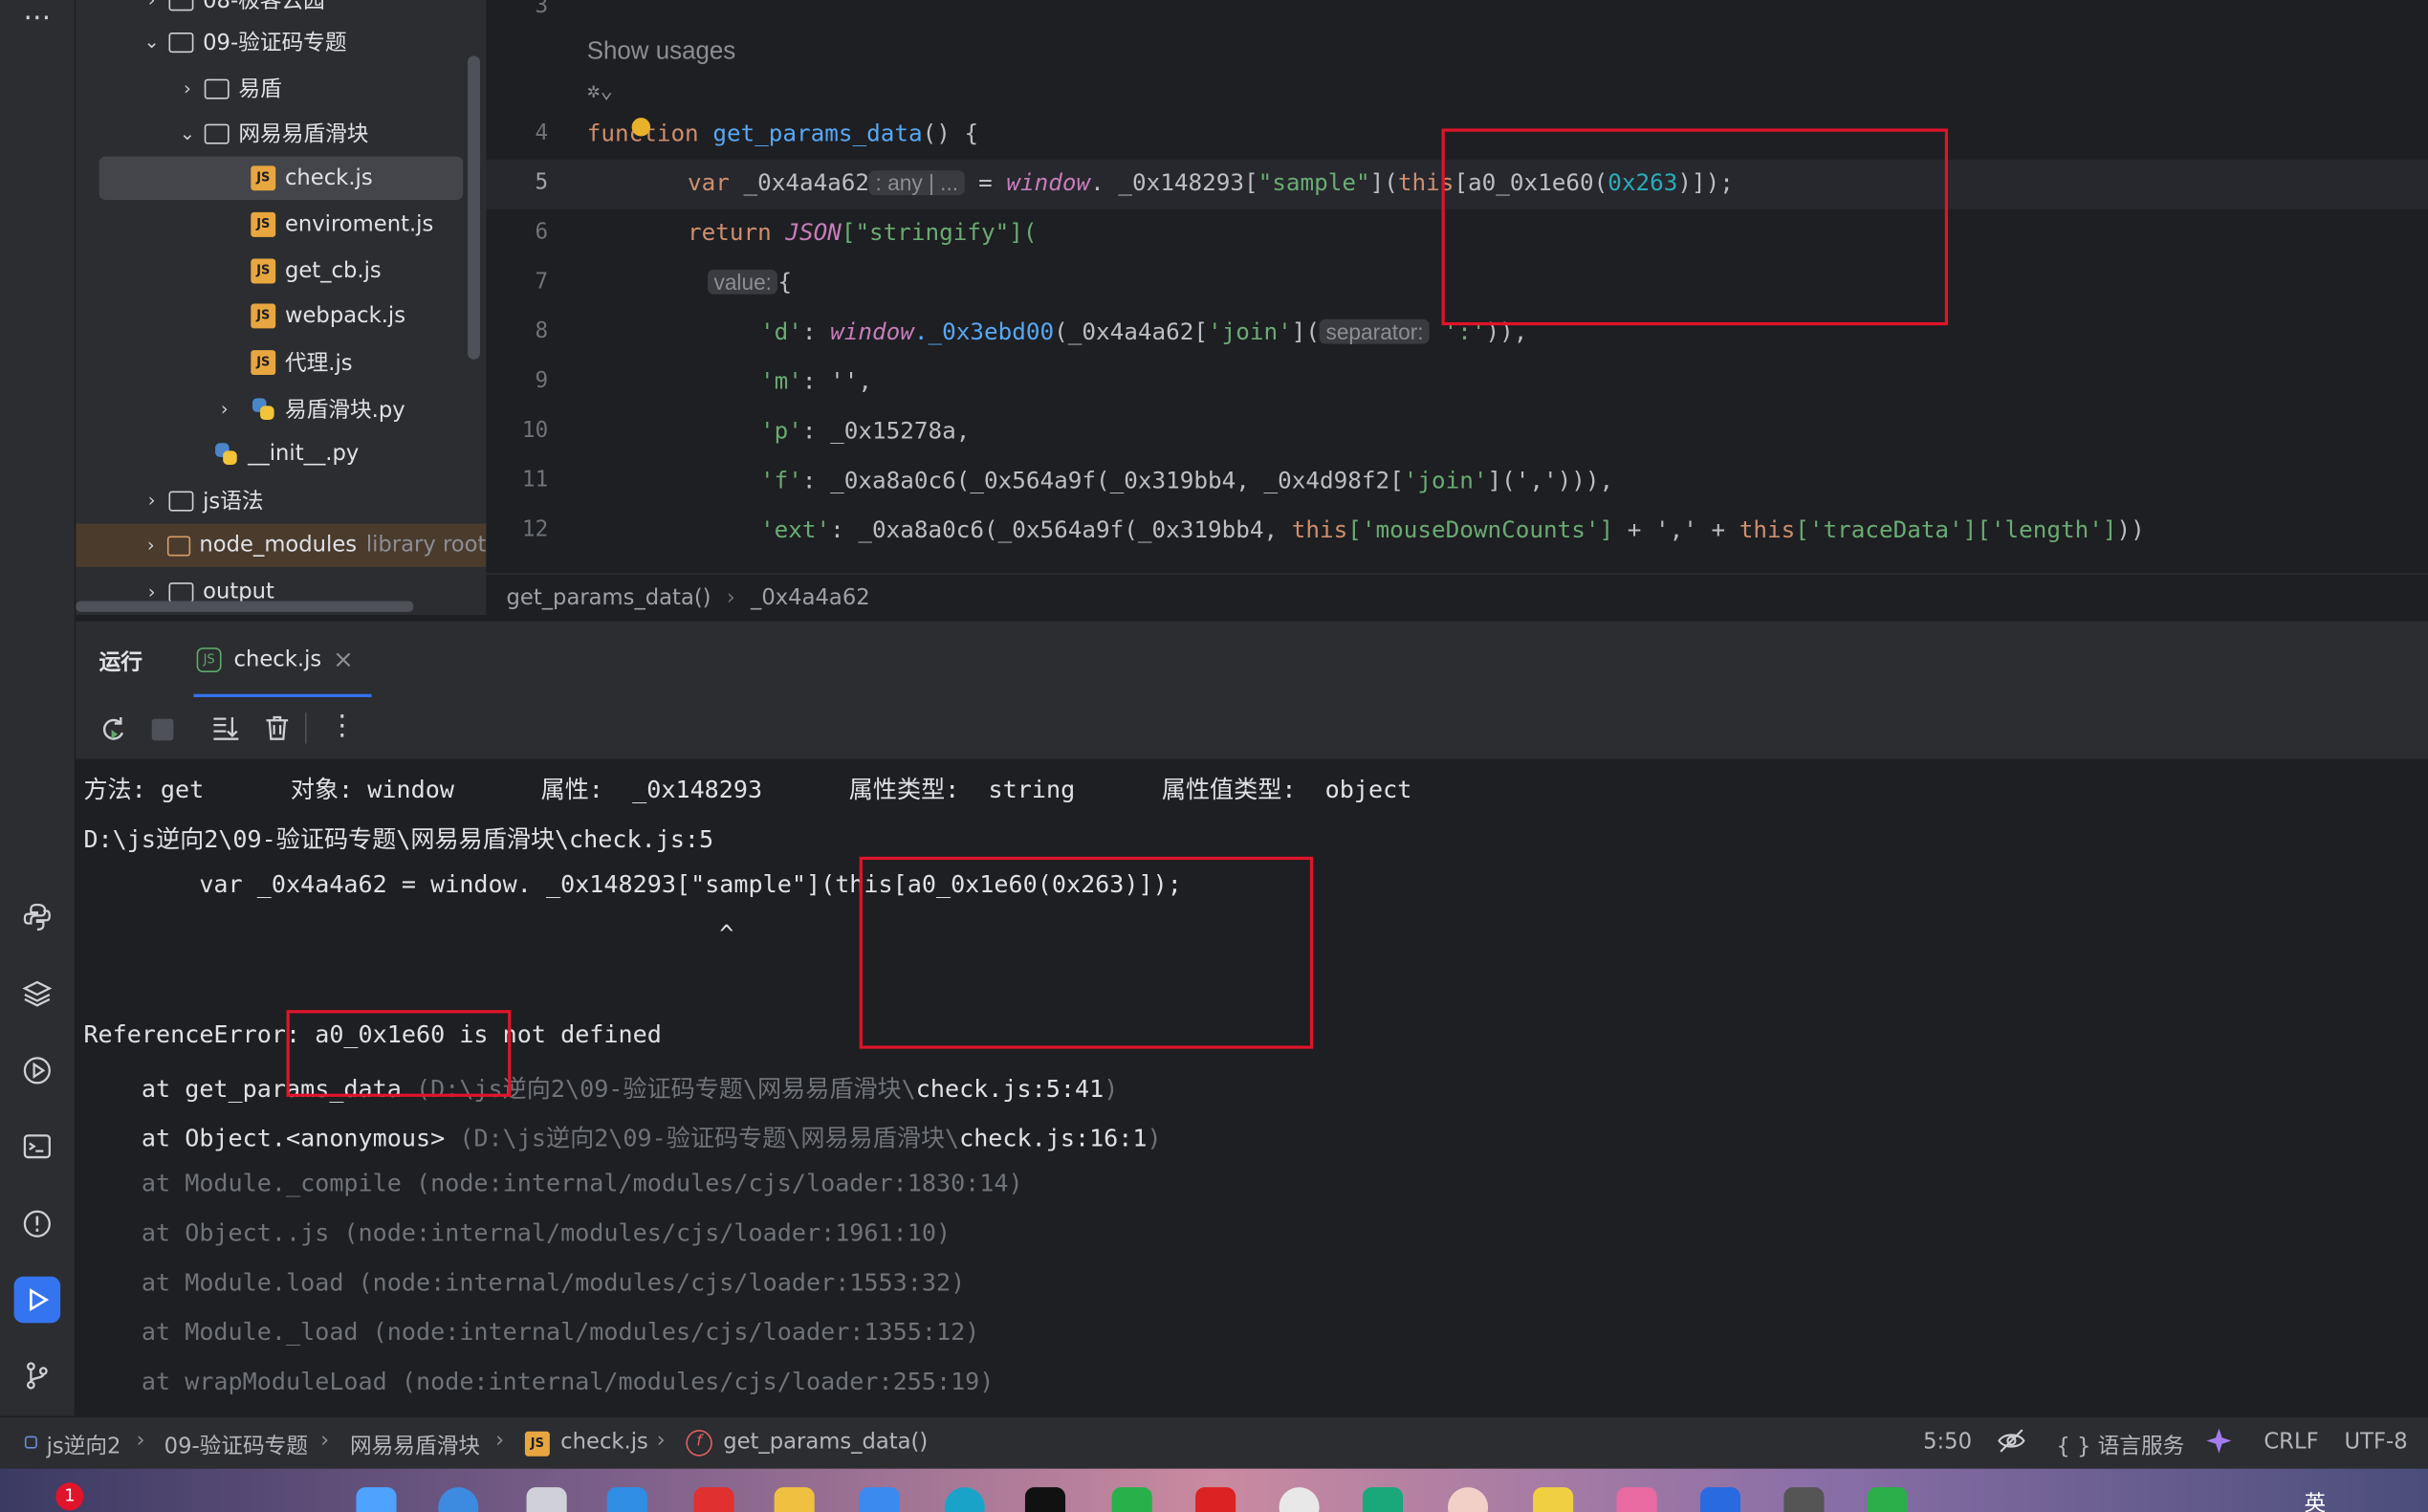  Describe the element at coordinates (84, 1445) in the screenshot. I see `status-crumb: js逆向2` at that location.